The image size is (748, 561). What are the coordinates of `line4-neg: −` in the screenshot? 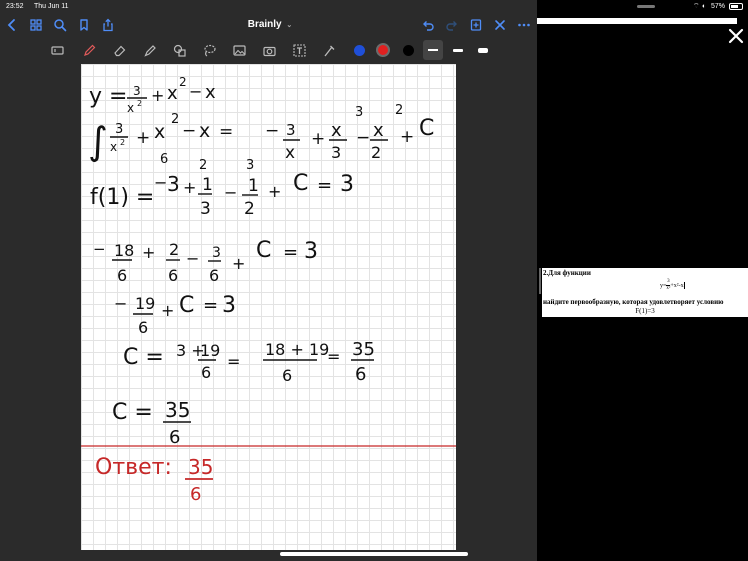 It's located at (99, 249).